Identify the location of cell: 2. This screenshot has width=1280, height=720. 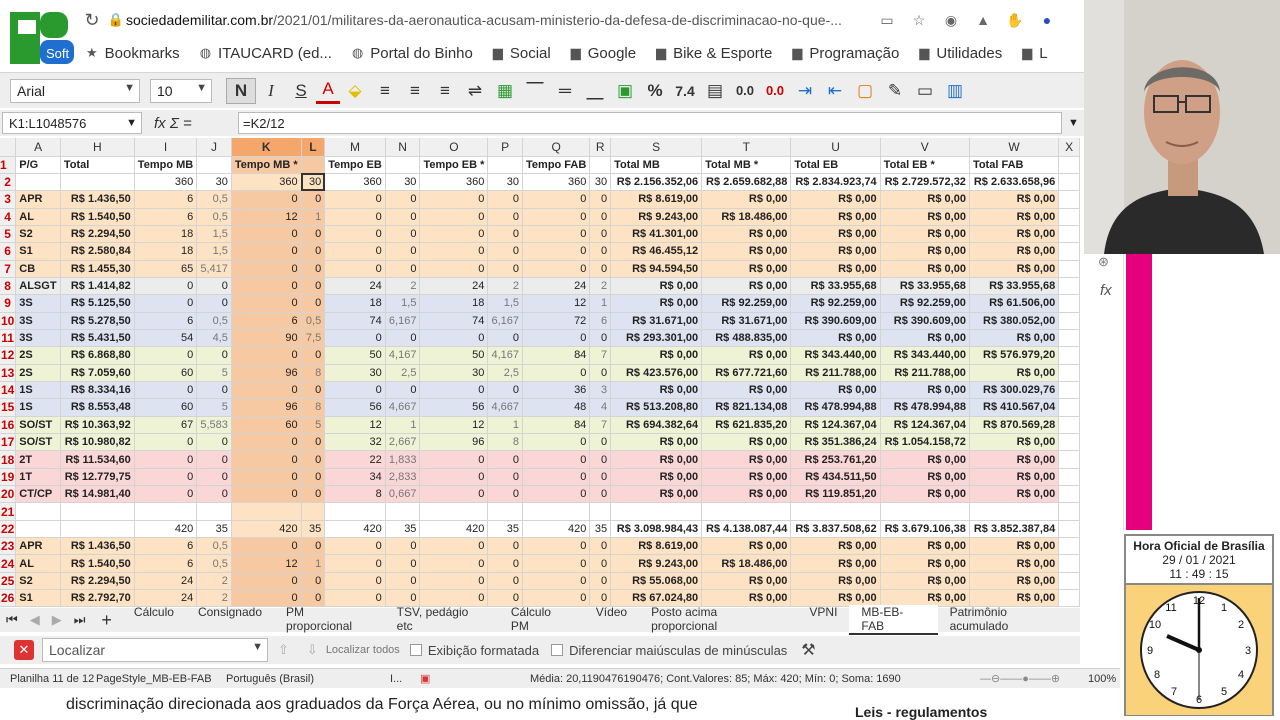
(403, 286).